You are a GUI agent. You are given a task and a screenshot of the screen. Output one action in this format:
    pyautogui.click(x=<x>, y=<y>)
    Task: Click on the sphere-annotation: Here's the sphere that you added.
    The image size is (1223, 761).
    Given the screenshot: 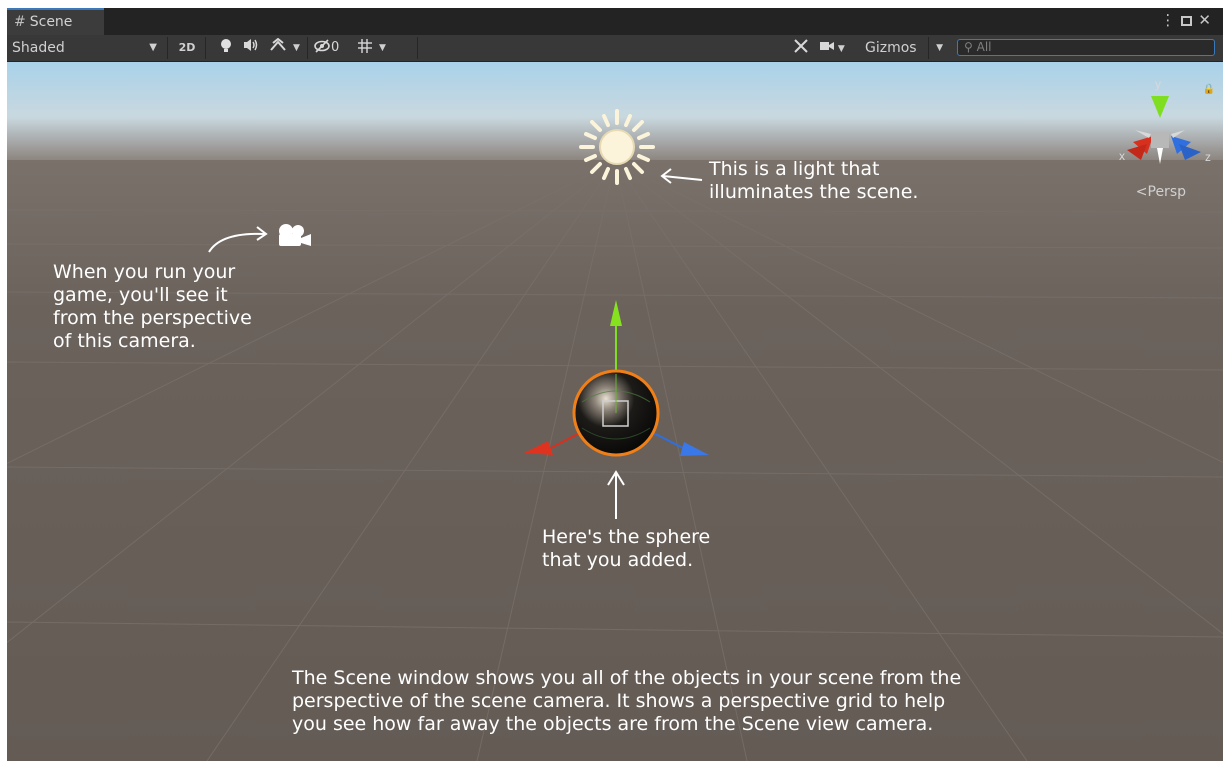 What is the action you would take?
    pyautogui.click(x=626, y=548)
    